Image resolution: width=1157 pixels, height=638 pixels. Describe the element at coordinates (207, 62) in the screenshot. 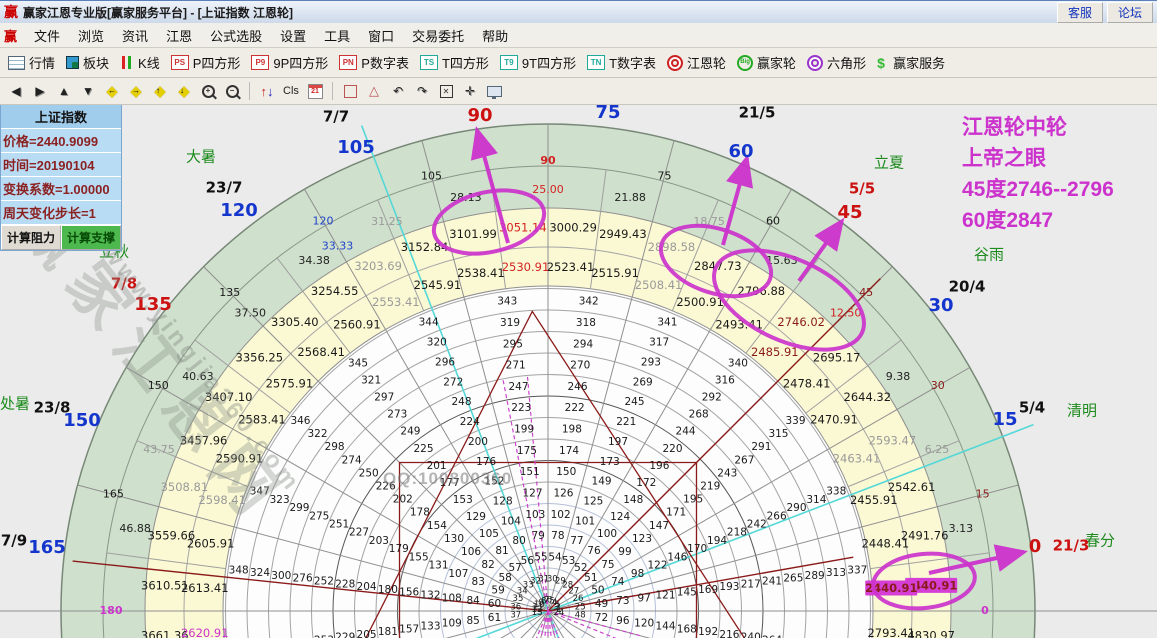

I see `toolbar-button-P四方形: PS P四方形` at that location.